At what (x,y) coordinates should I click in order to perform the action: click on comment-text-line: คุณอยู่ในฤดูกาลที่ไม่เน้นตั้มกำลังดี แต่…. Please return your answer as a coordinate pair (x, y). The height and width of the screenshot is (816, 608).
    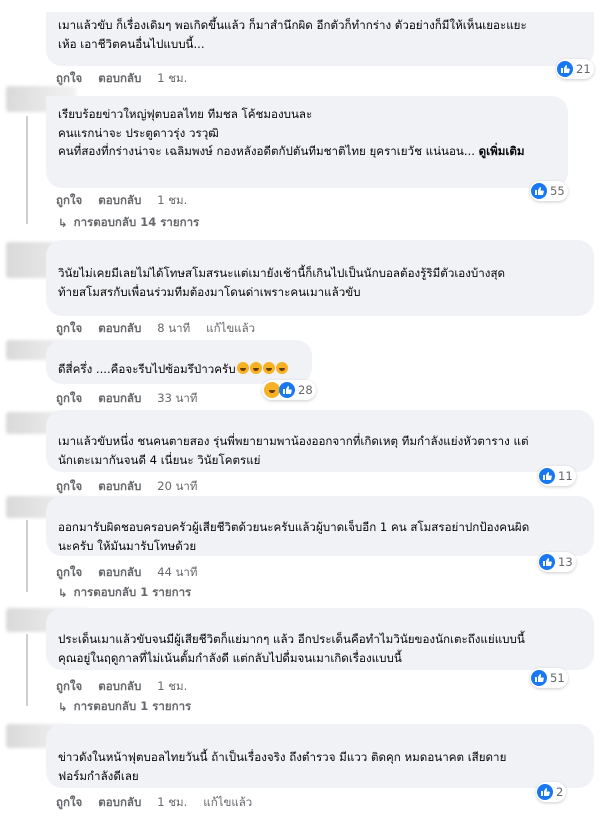
    Looking at the image, I should click on (230, 657).